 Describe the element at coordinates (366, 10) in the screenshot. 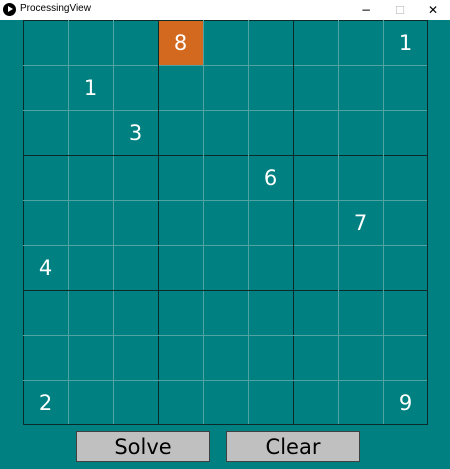

I see `minimize-button: −` at that location.